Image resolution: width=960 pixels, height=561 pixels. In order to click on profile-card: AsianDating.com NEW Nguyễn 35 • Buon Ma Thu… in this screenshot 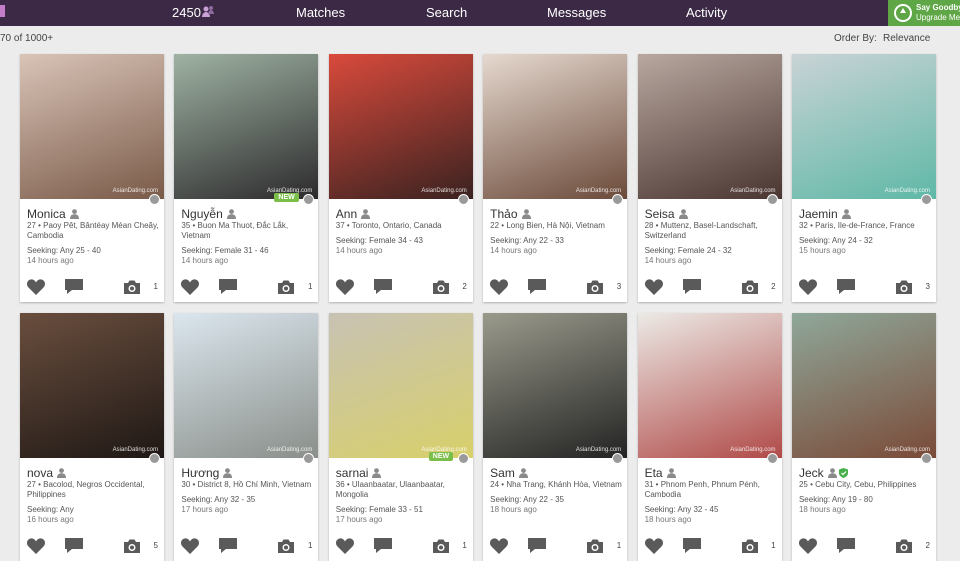, I will do `click(246, 178)`.